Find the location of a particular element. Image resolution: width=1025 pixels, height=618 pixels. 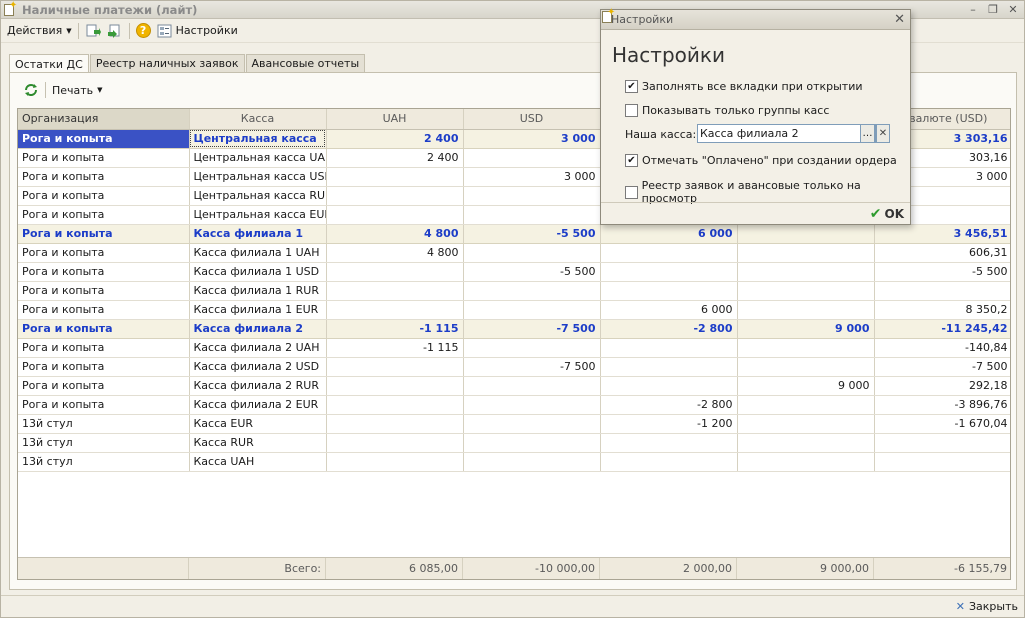

tab-cash-requests: Реестр наличных заявок is located at coordinates (167, 63).